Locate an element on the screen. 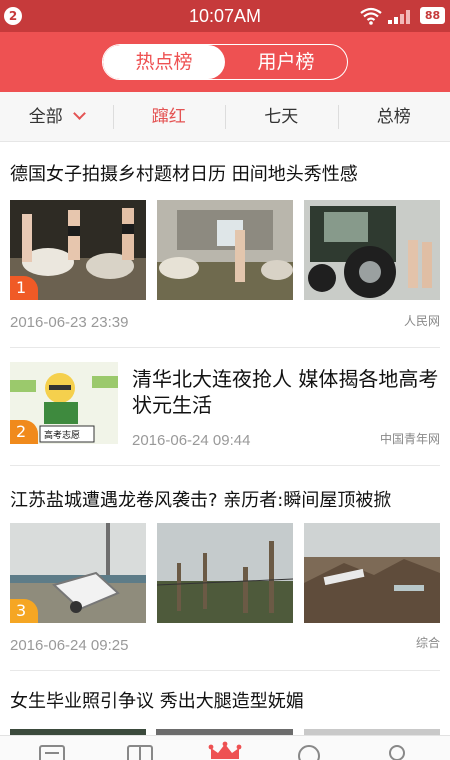 Image resolution: width=450 pixels, height=760 pixels. news-title: 女生毕业照引争议 秀出大腿造型妩媚 is located at coordinates (157, 701).